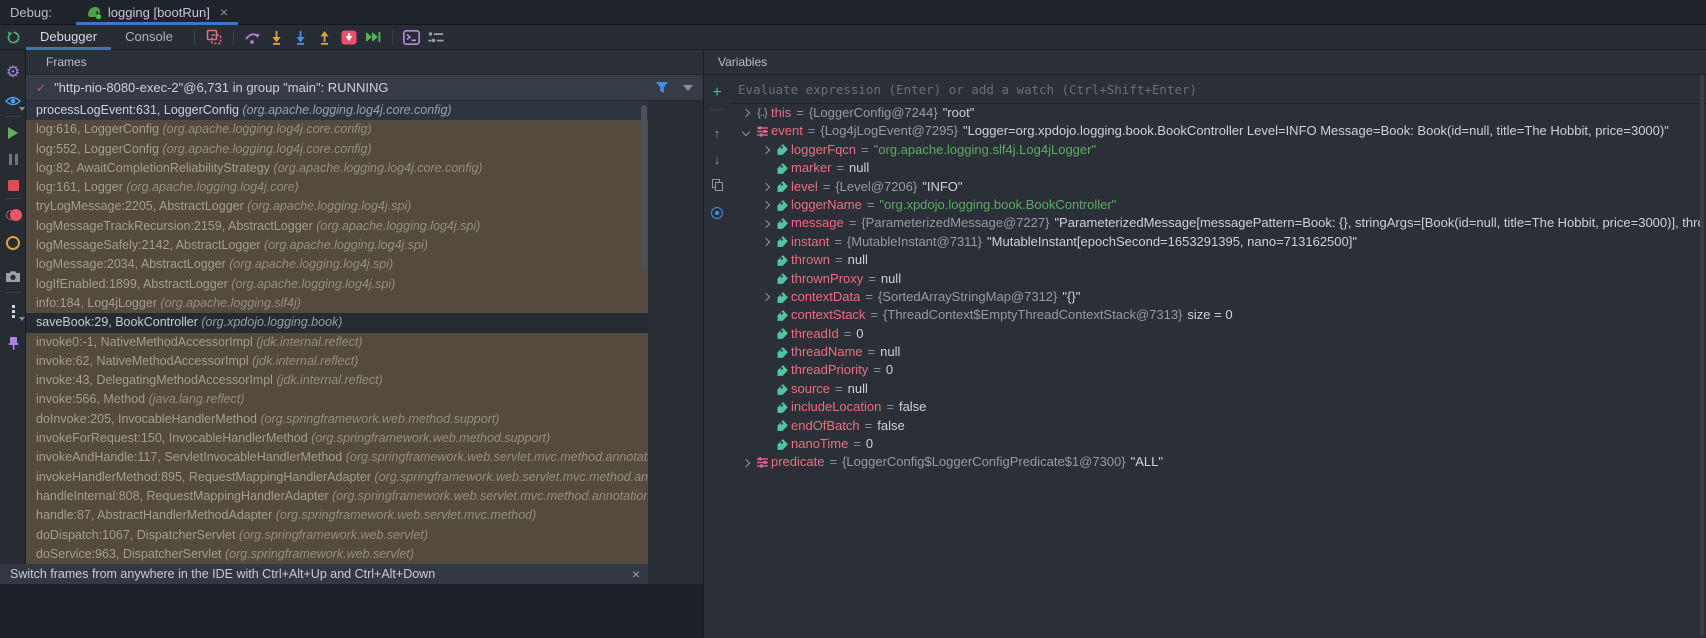 This screenshot has width=1706, height=638. What do you see at coordinates (717, 213) in the screenshot?
I see `watch-eye-icon` at bounding box center [717, 213].